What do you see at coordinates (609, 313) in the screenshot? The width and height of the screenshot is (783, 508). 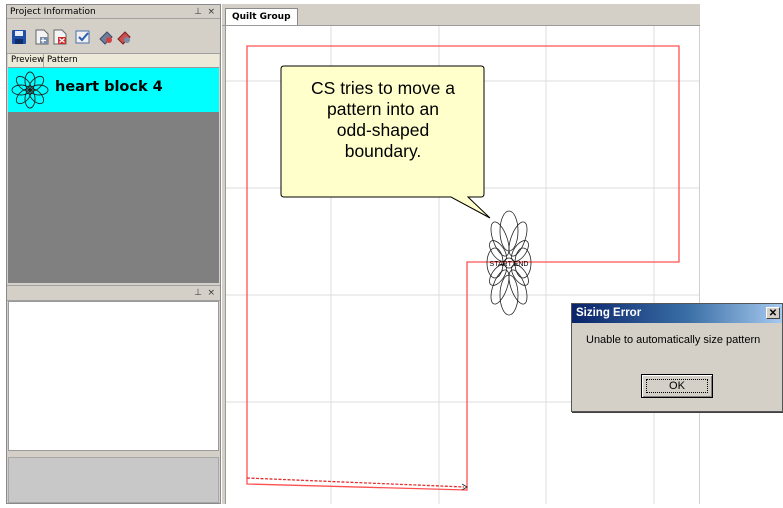 I see `dialog-title: Sizing Error` at bounding box center [609, 313].